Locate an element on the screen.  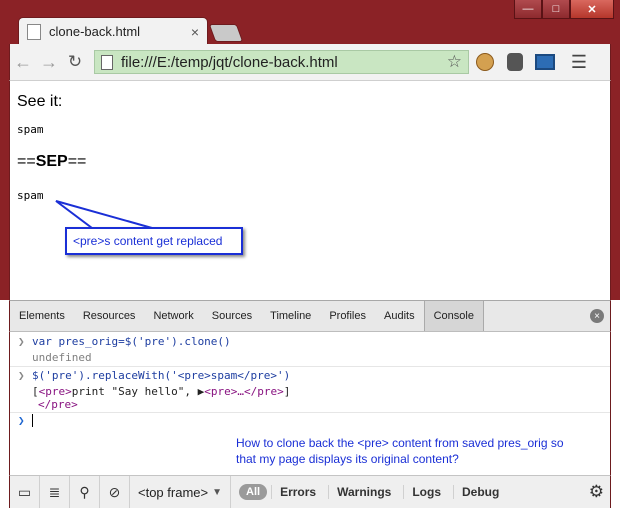
close-devtools-icon: × is located at coordinates (597, 316).